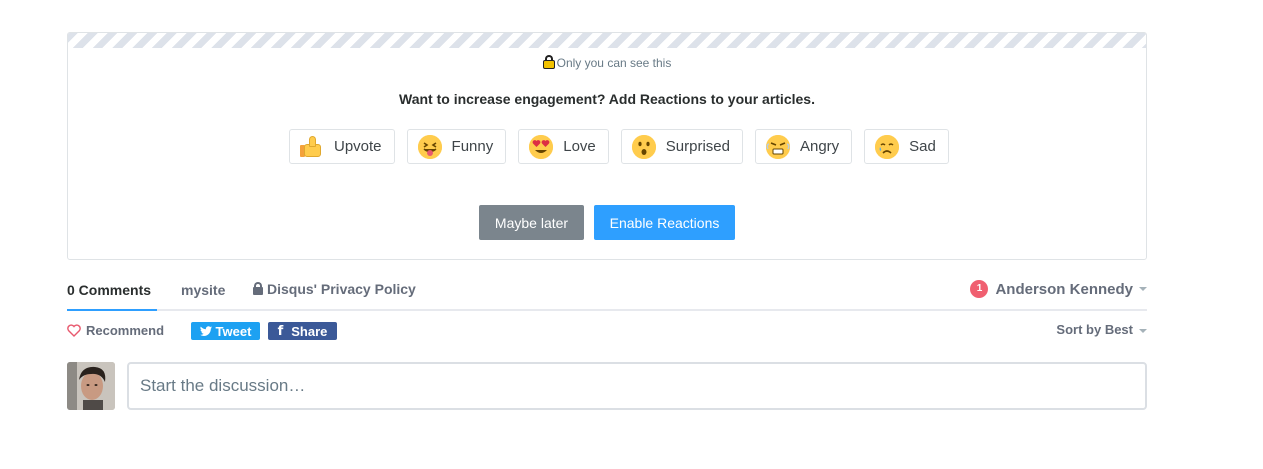 The image size is (1263, 469). What do you see at coordinates (74, 330) in the screenshot?
I see `heart-icon` at bounding box center [74, 330].